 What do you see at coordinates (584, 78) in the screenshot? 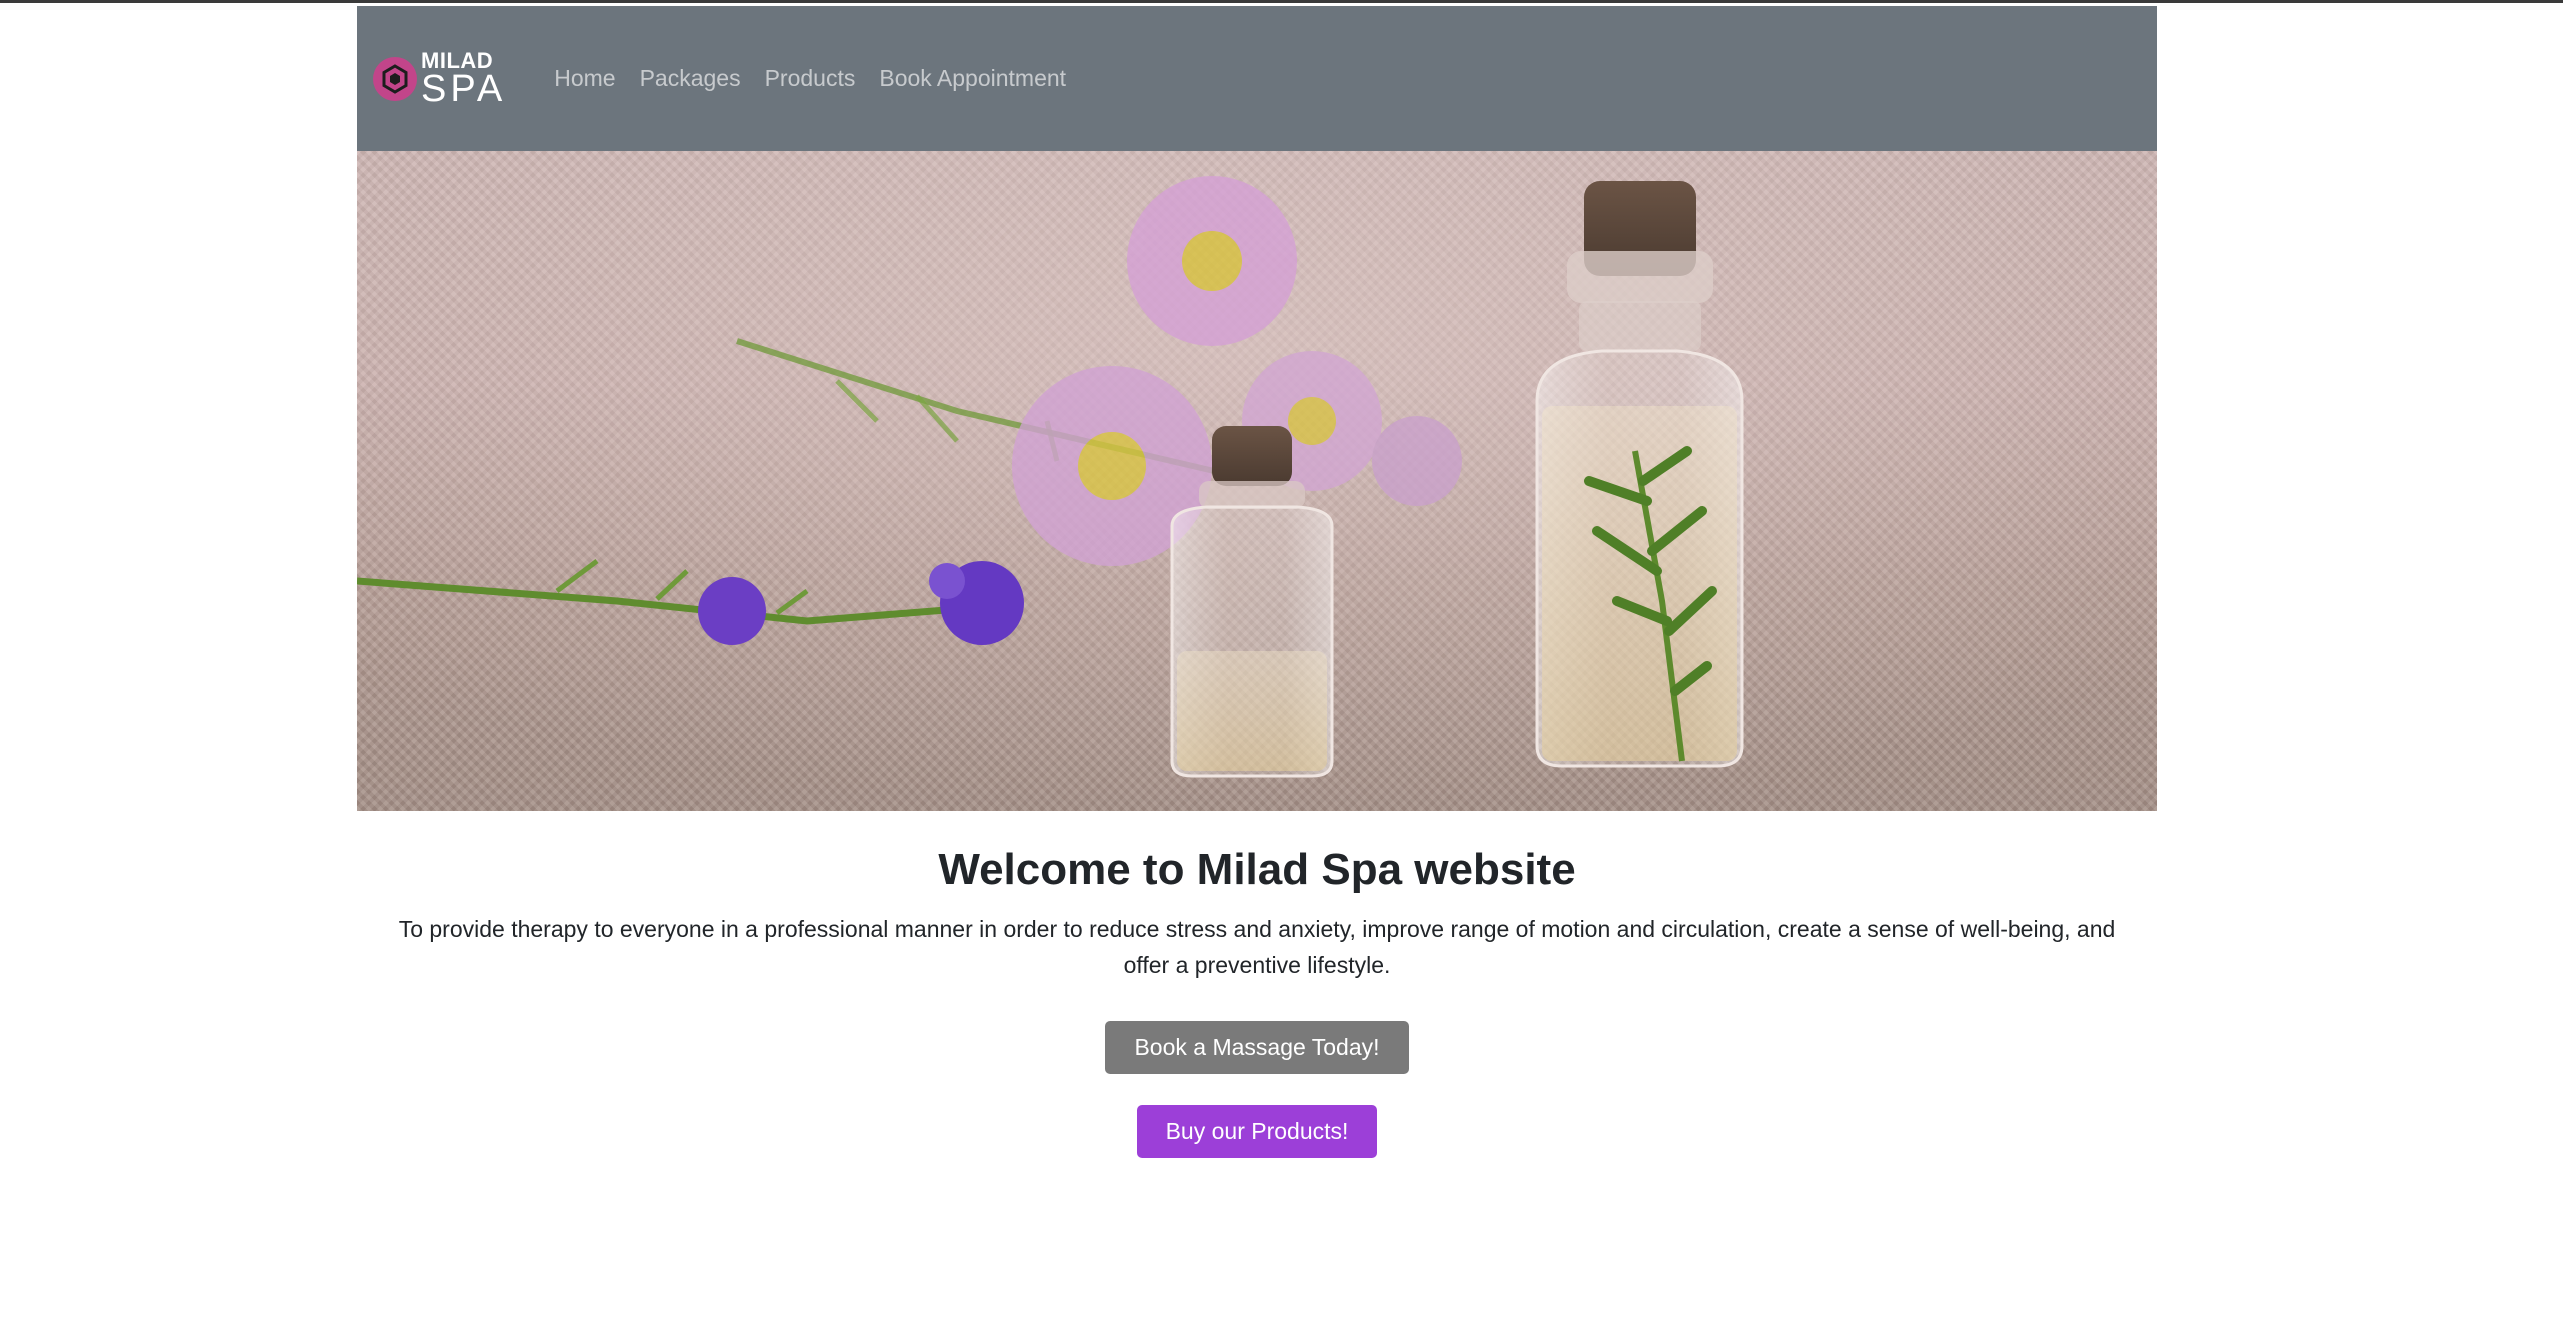
I see `nav-home: Home` at bounding box center [584, 78].